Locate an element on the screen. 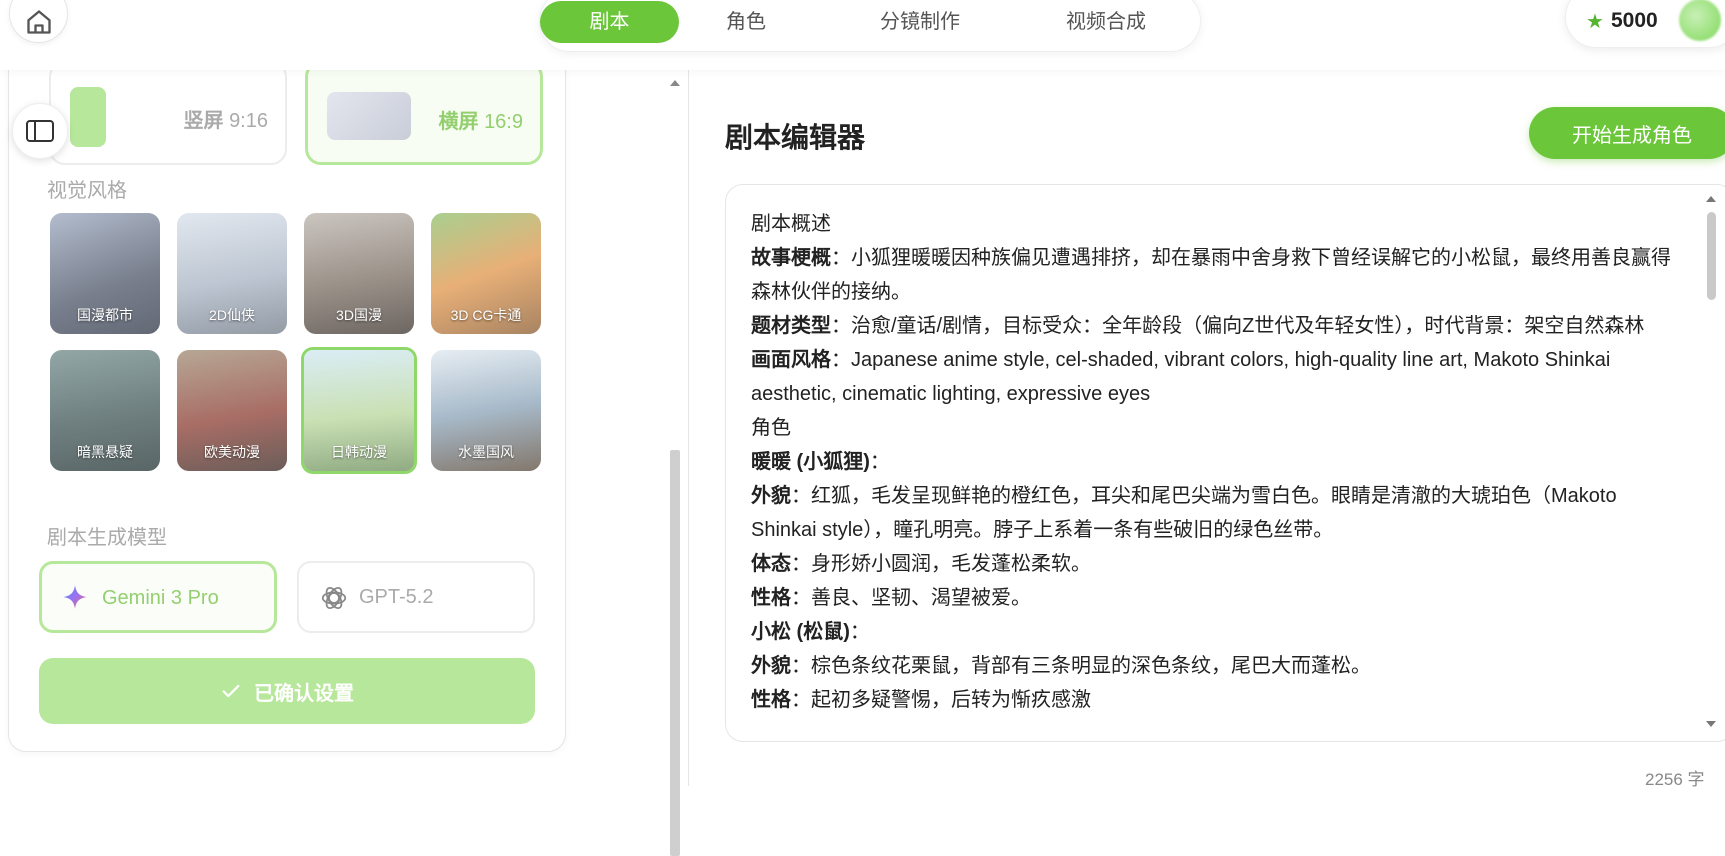  workflow-tabs: 剧本 角色 分镜制作 视频合成 is located at coordinates (870, 26).